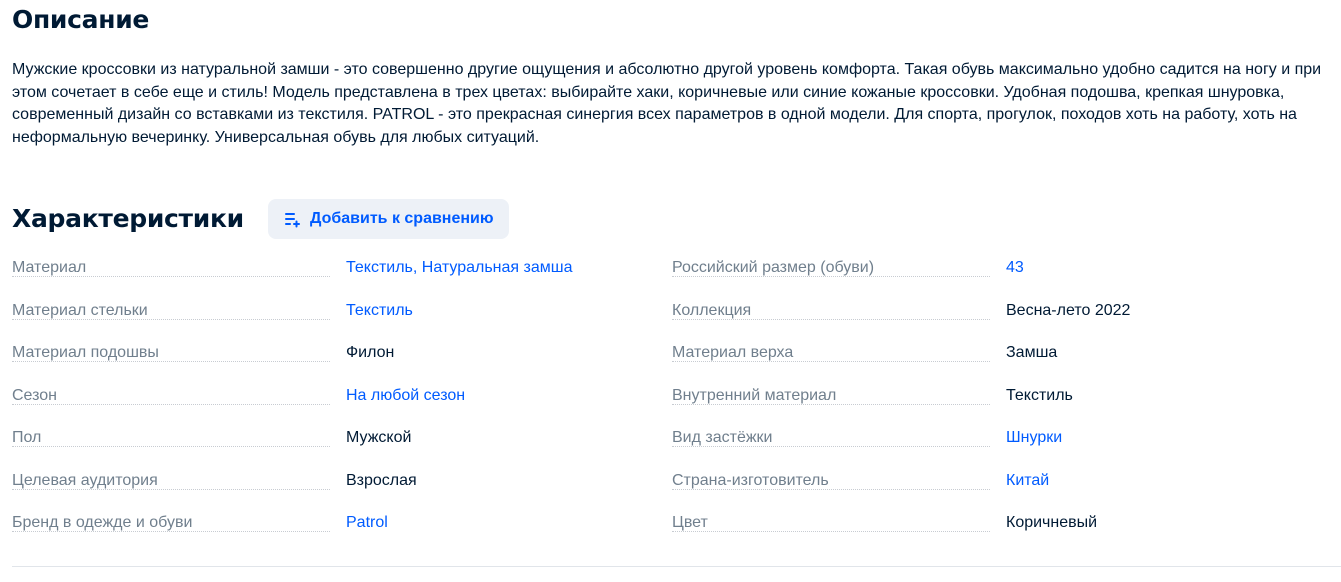  What do you see at coordinates (87, 480) in the screenshot?
I see `spec-label: Целевая аудитория` at bounding box center [87, 480].